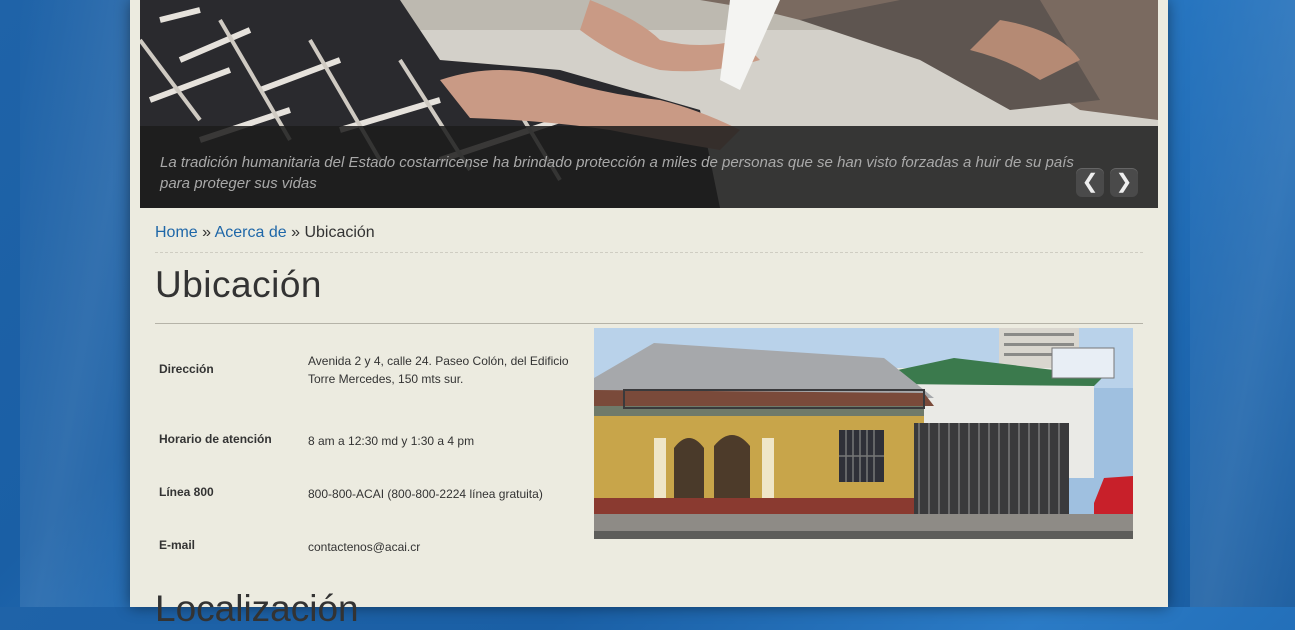 The image size is (1295, 630). I want to click on slider-prev-button: ❮, so click(1090, 182).